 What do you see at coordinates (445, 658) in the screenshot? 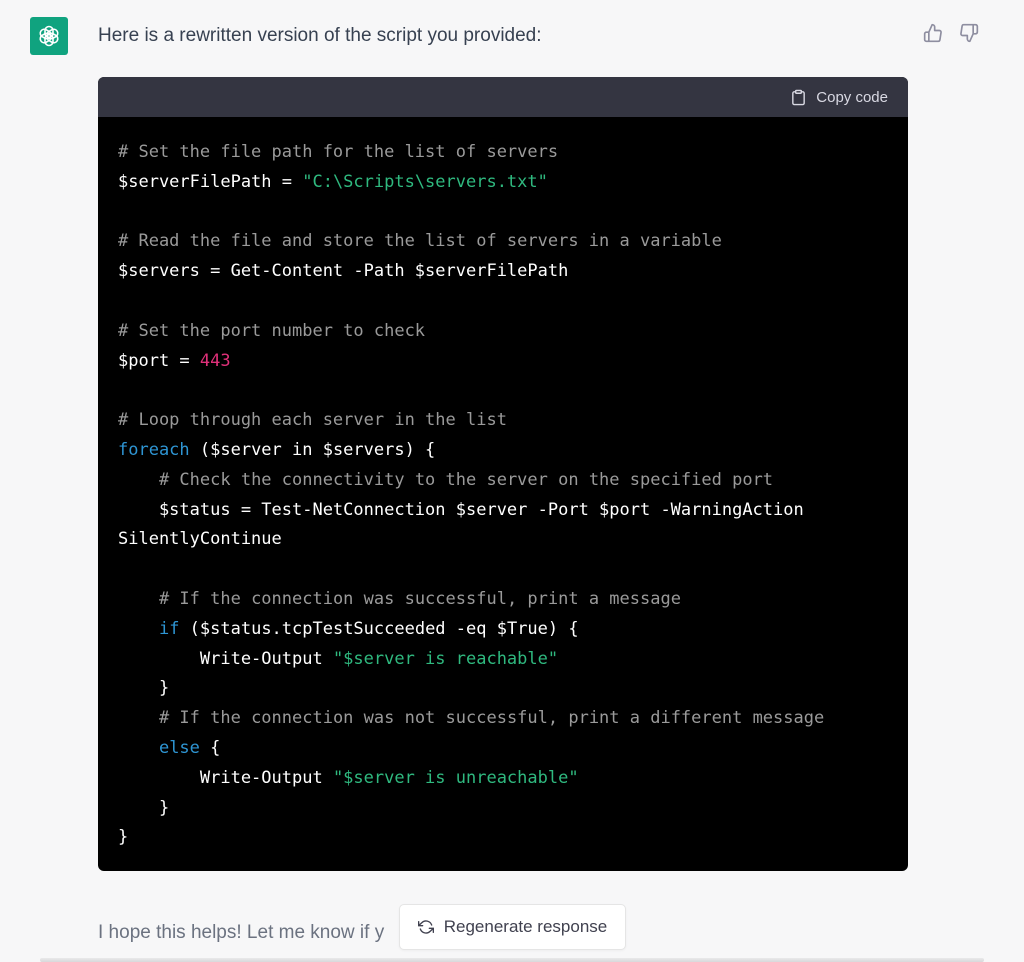
I see `code-token-string: "$server is reachable"` at bounding box center [445, 658].